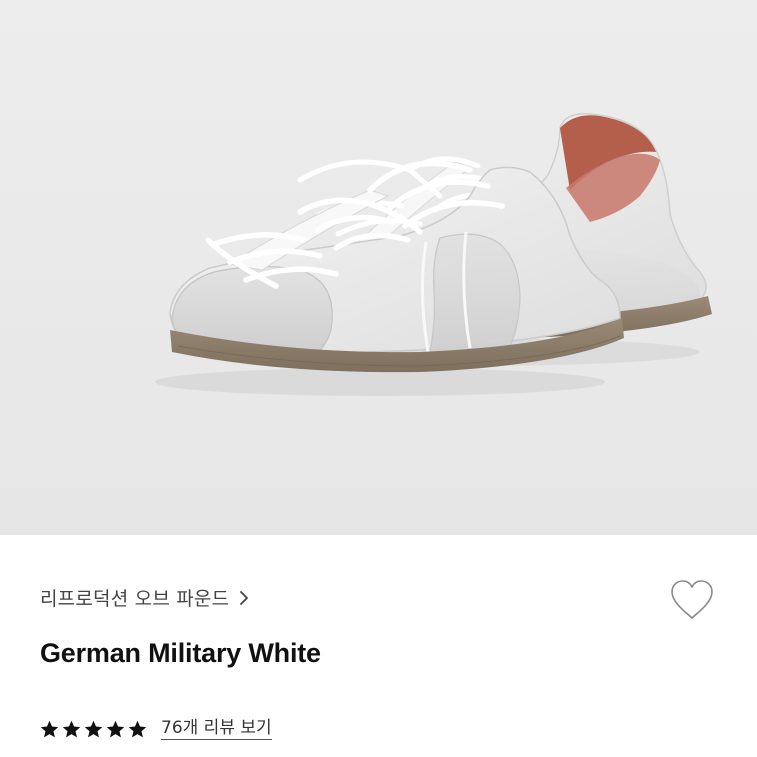 This screenshot has width=757, height=757. I want to click on heart-outline-icon, so click(692, 599).